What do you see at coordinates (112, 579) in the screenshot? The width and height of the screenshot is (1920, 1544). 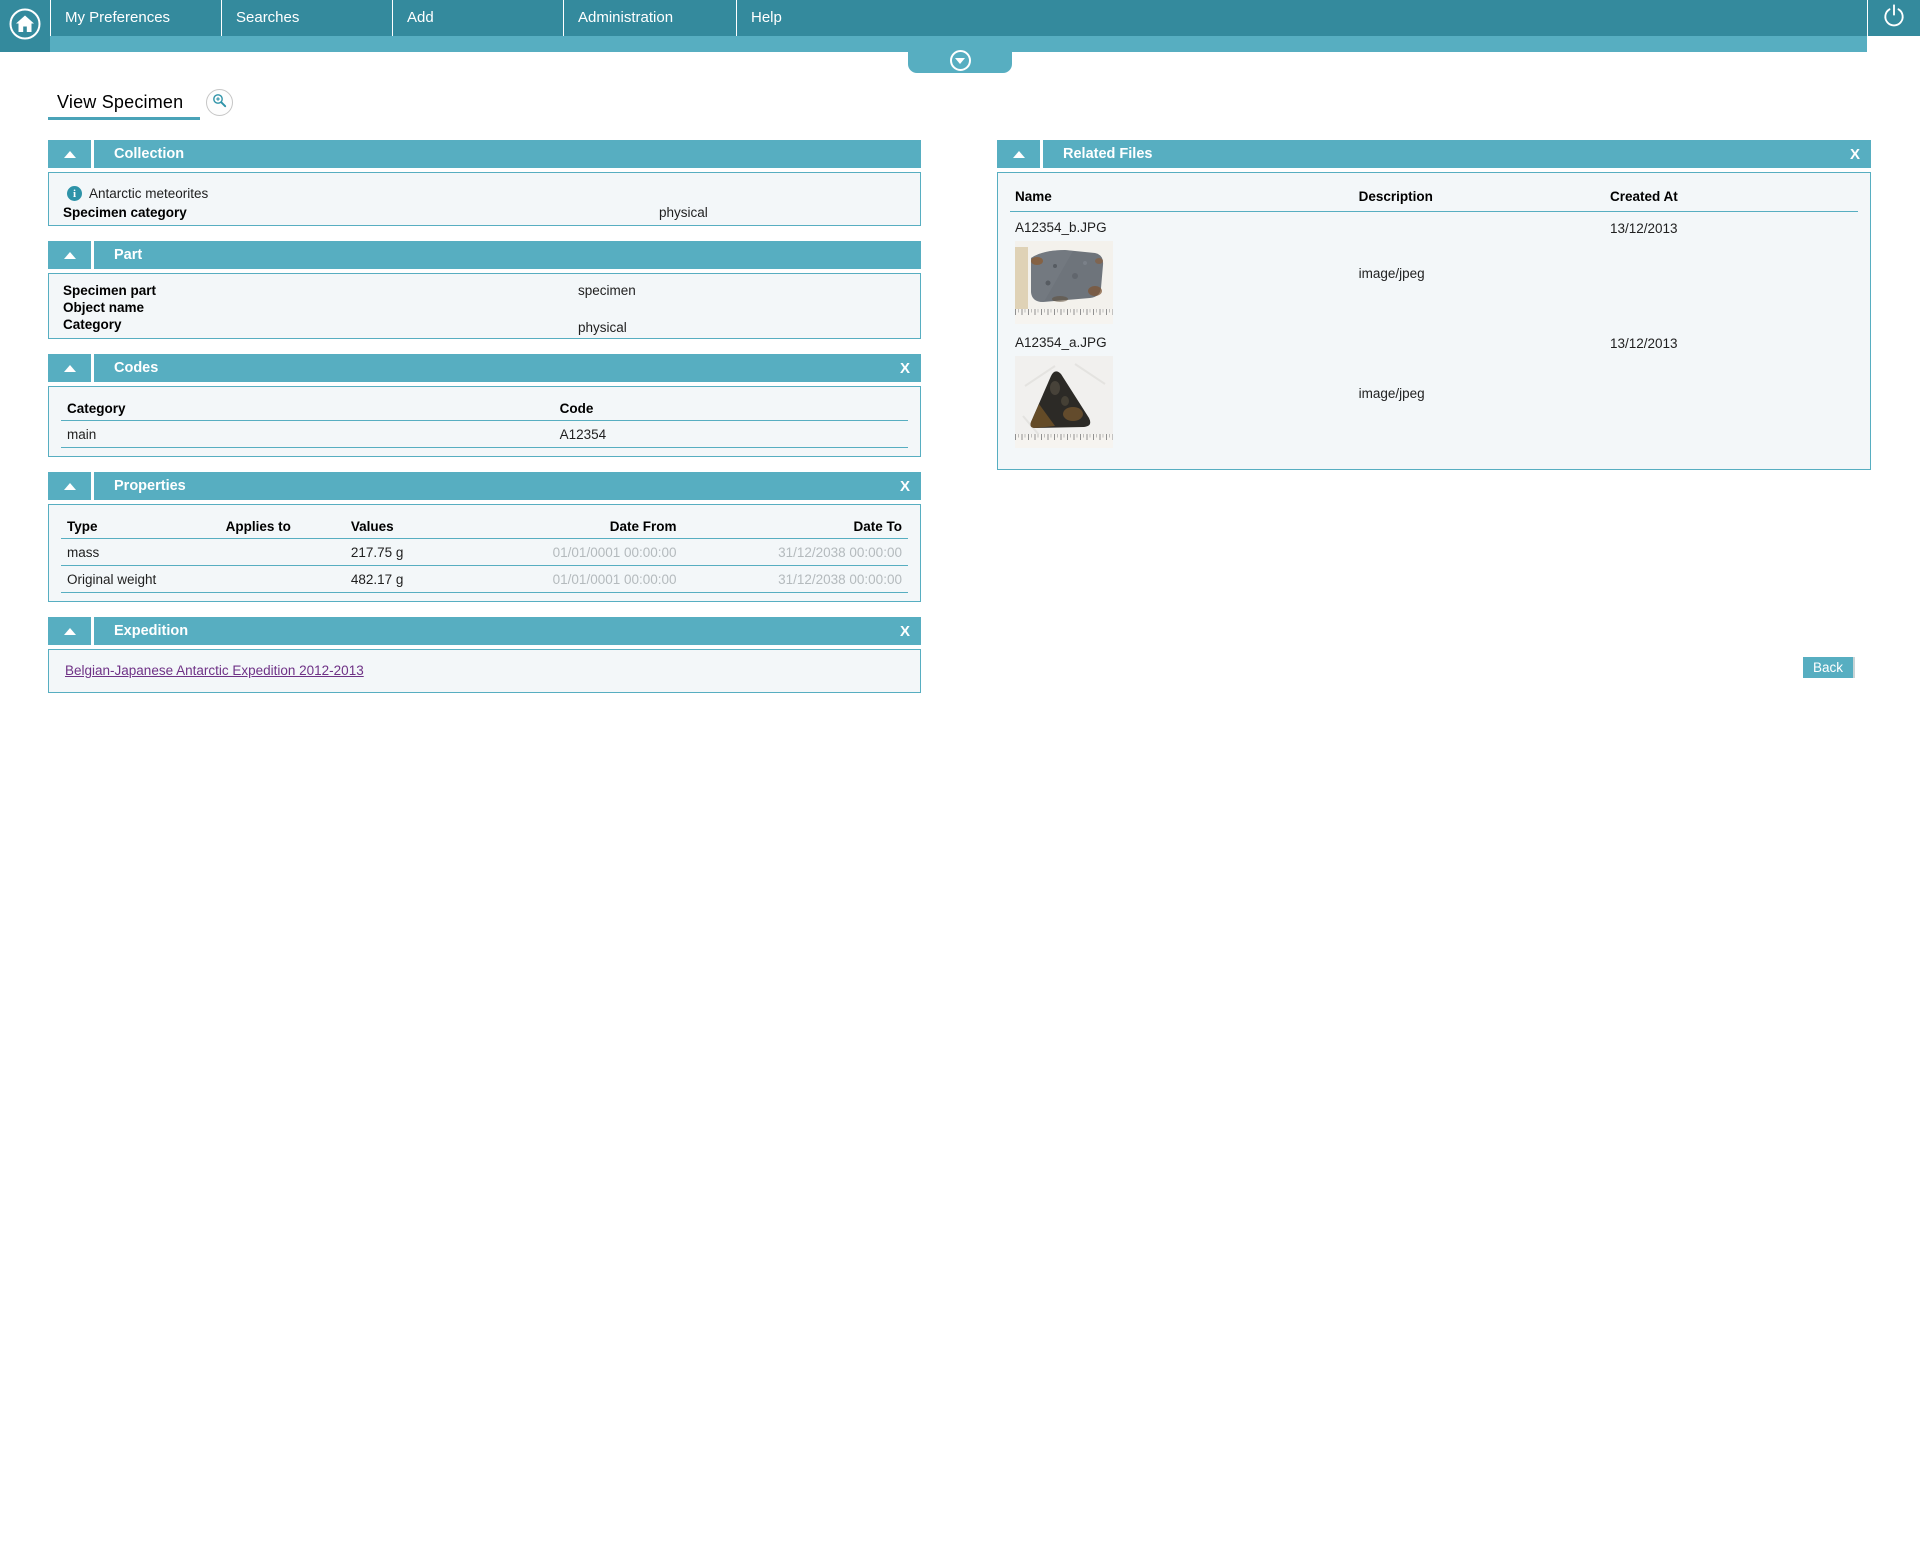 I see `property-type: Original weight` at bounding box center [112, 579].